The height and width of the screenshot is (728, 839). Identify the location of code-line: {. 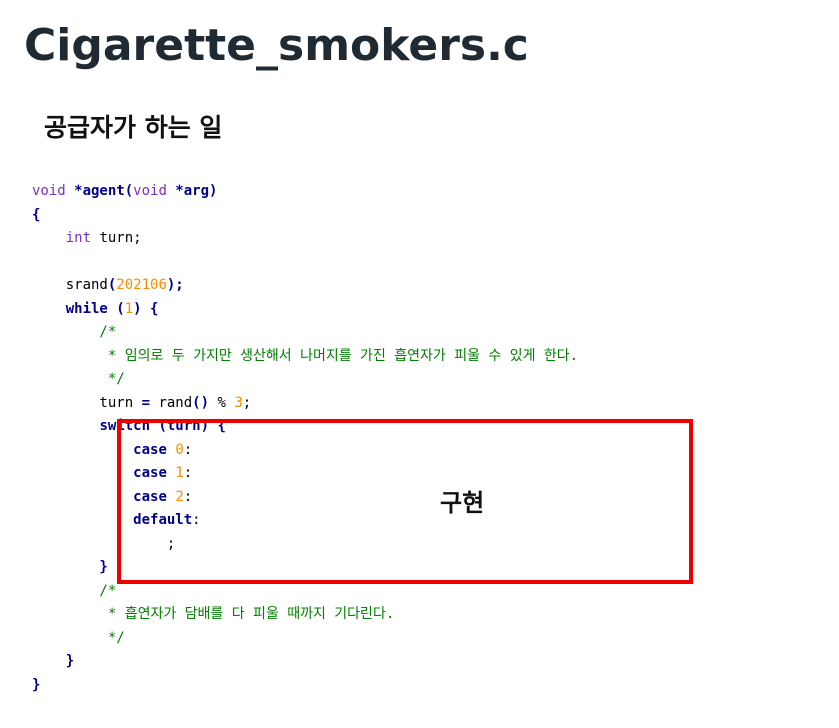
(305, 216).